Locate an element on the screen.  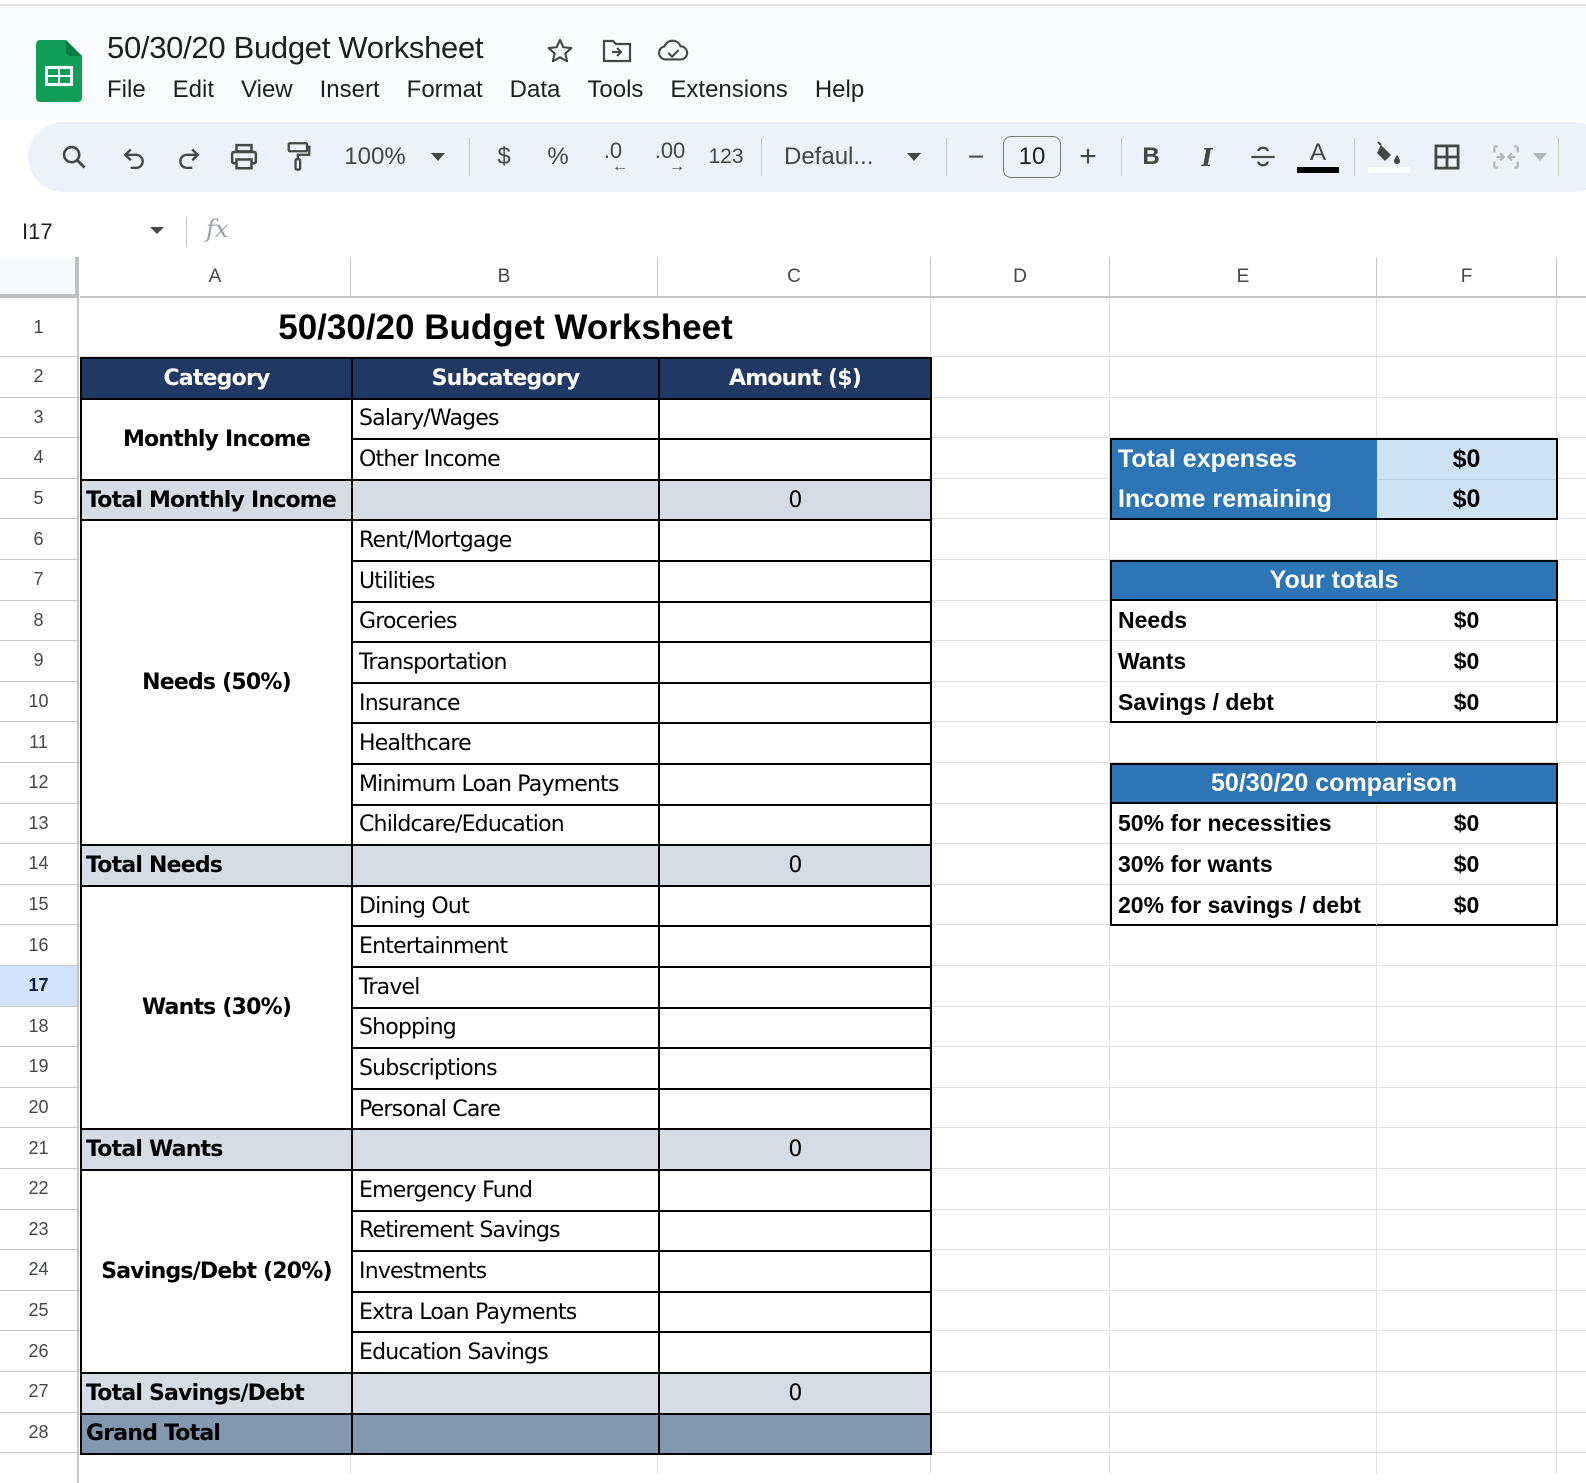
row-header-18: 18 is located at coordinates (39, 1027).